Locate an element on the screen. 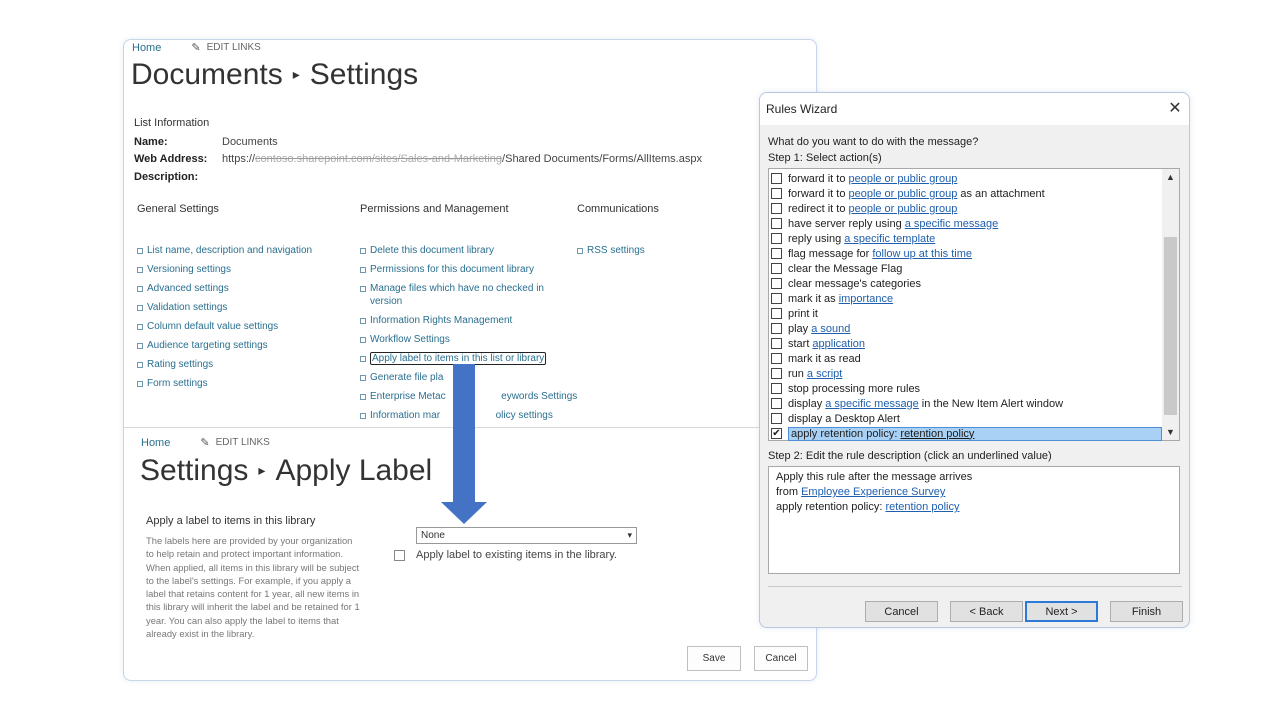 This screenshot has height=720, width=1280. name-value: Documents is located at coordinates (250, 142).